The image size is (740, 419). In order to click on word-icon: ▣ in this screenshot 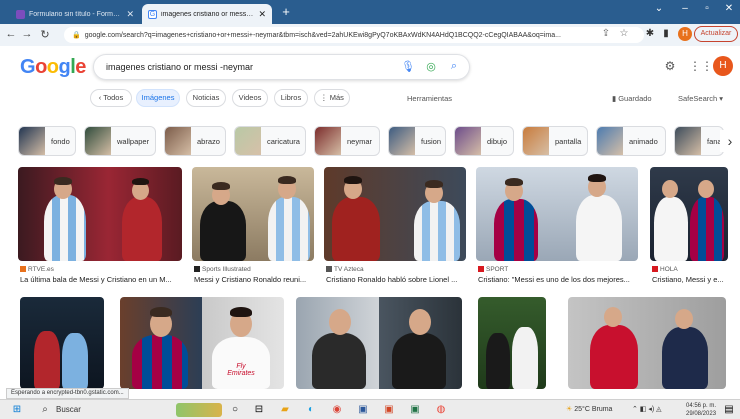, I will do `click(363, 410)`.